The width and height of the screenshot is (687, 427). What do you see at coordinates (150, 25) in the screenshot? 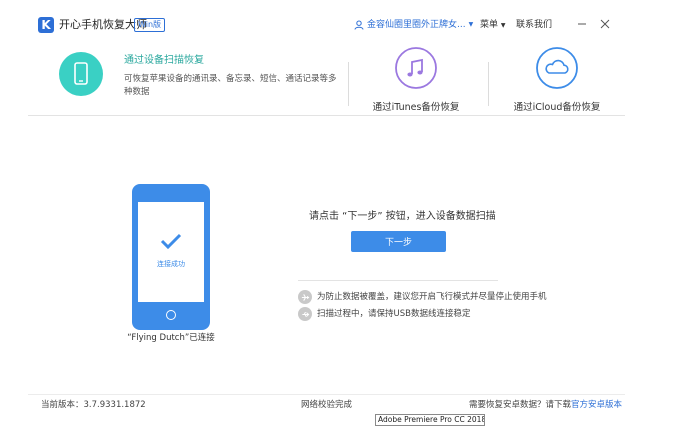
I see `edition-badge: Win版` at bounding box center [150, 25].